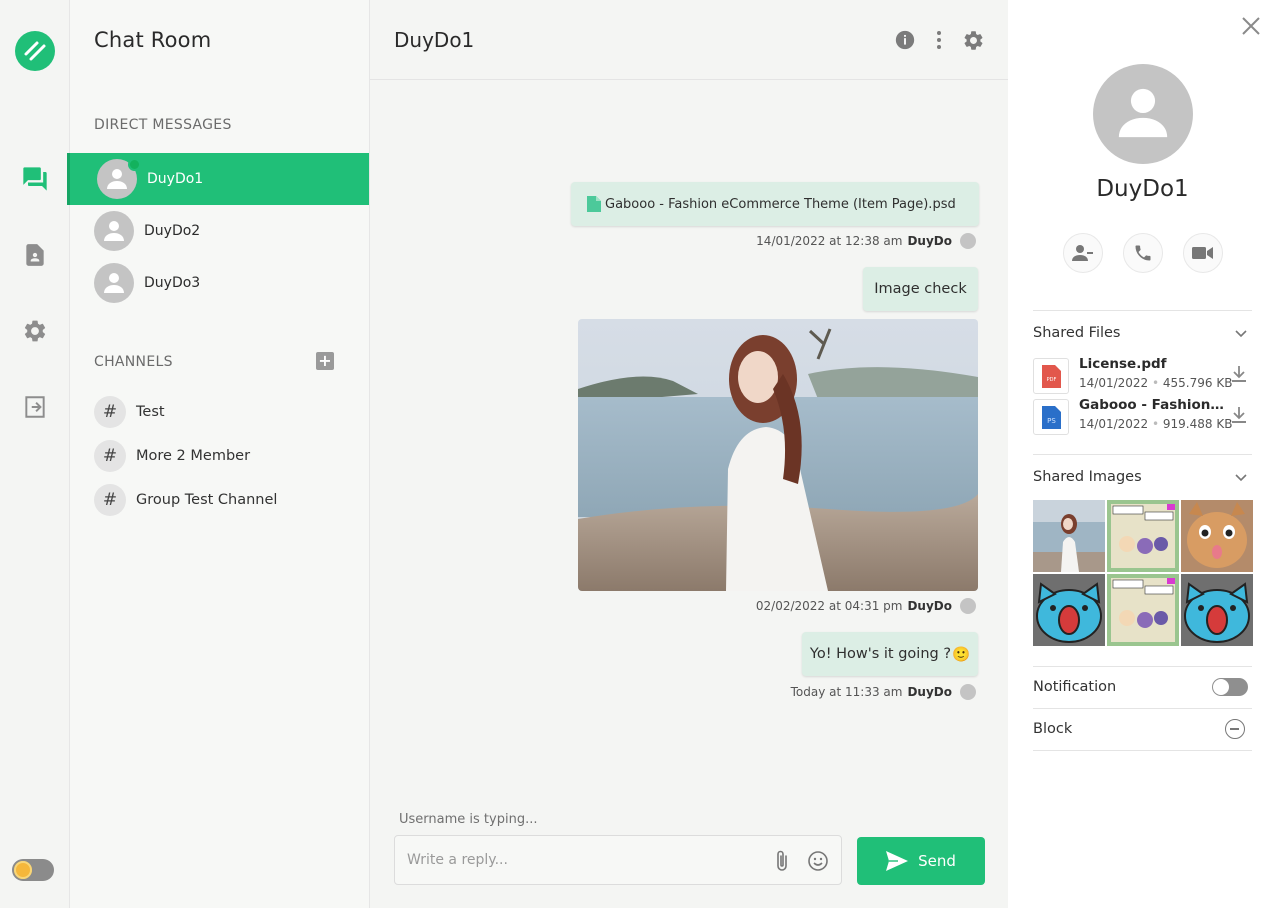  I want to click on remove-friend-button, so click(1083, 253).